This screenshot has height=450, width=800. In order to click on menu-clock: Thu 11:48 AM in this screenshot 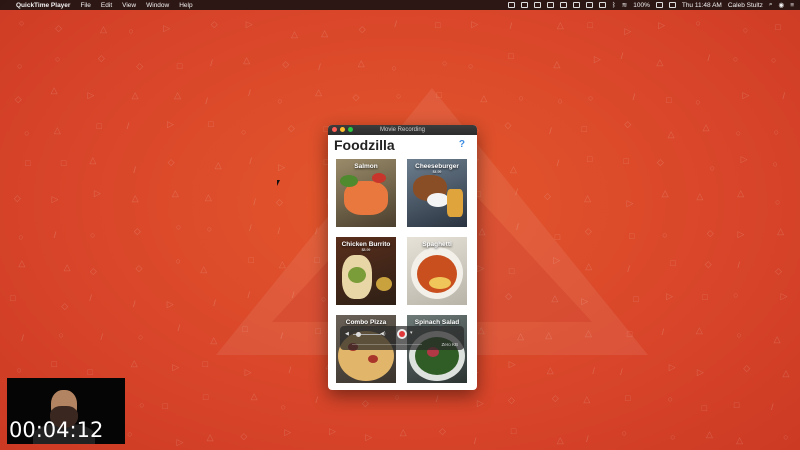, I will do `click(702, 5)`.